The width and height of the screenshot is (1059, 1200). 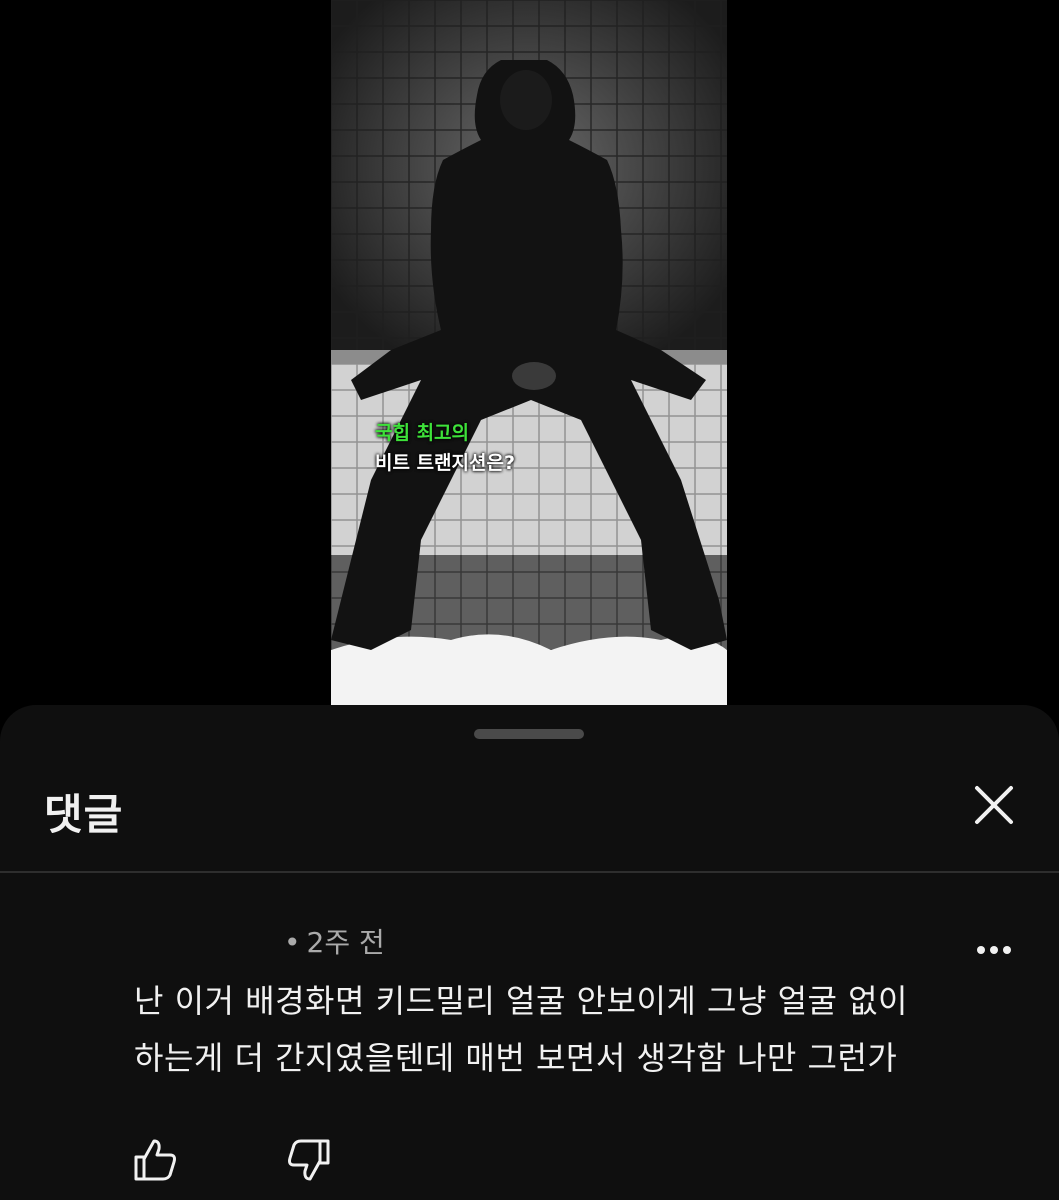 I want to click on drag-handle, so click(x=529, y=734).